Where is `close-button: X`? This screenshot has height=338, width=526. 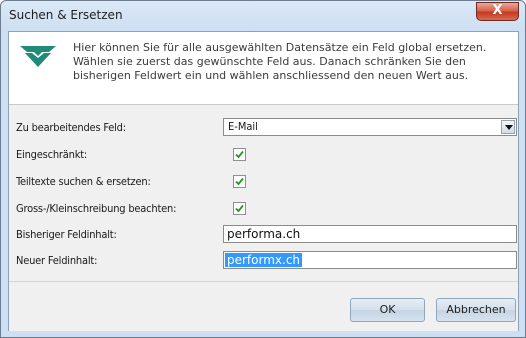
close-button: X is located at coordinates (497, 11).